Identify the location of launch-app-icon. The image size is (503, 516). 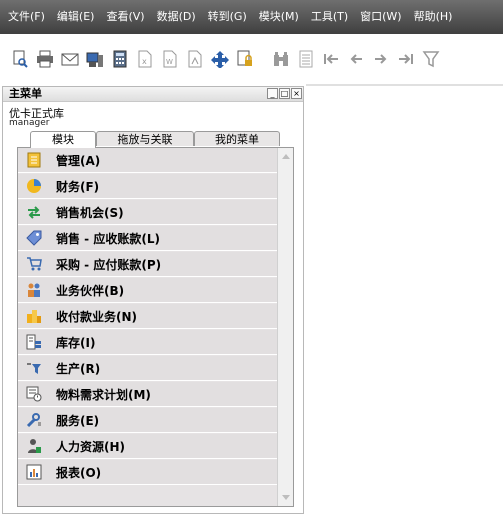
(220, 59).